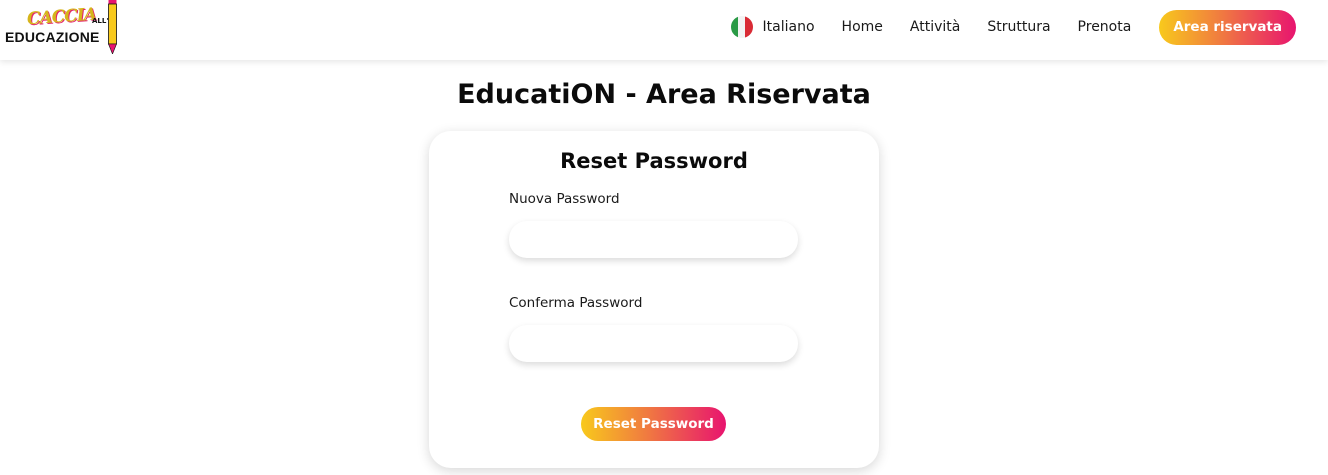  I want to click on logo-small-text: ALL', so click(100, 21).